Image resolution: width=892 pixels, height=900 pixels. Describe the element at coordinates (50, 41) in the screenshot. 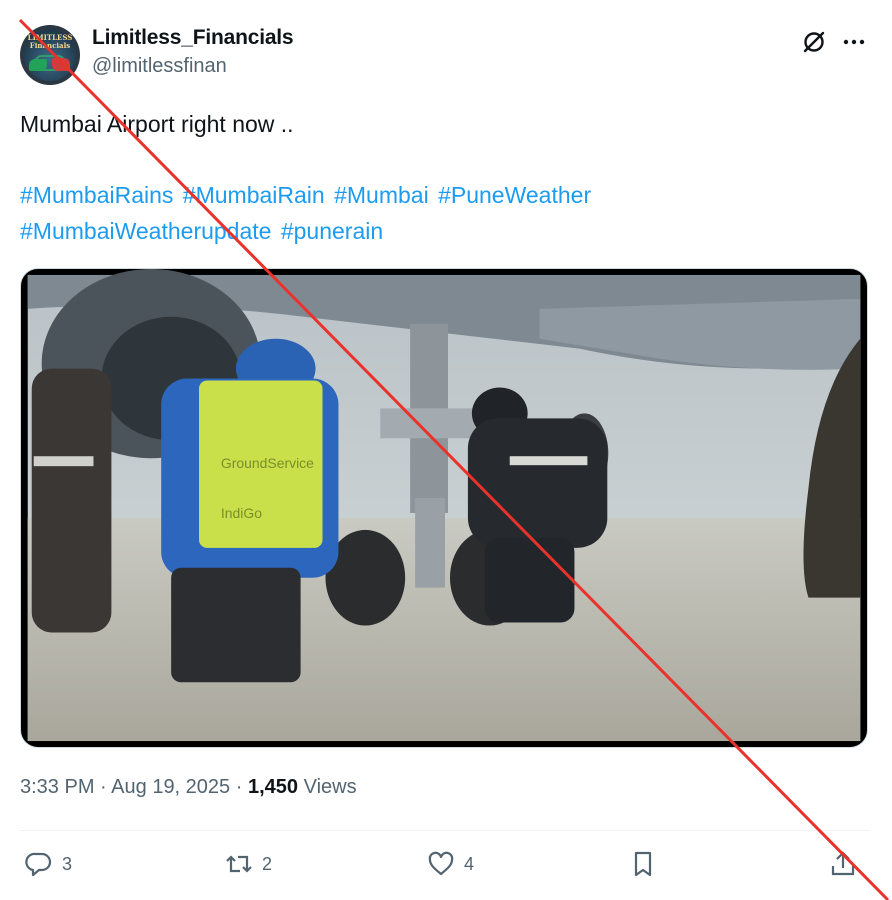

I see `avatar-logo-text: LIMITLESS Financials` at that location.